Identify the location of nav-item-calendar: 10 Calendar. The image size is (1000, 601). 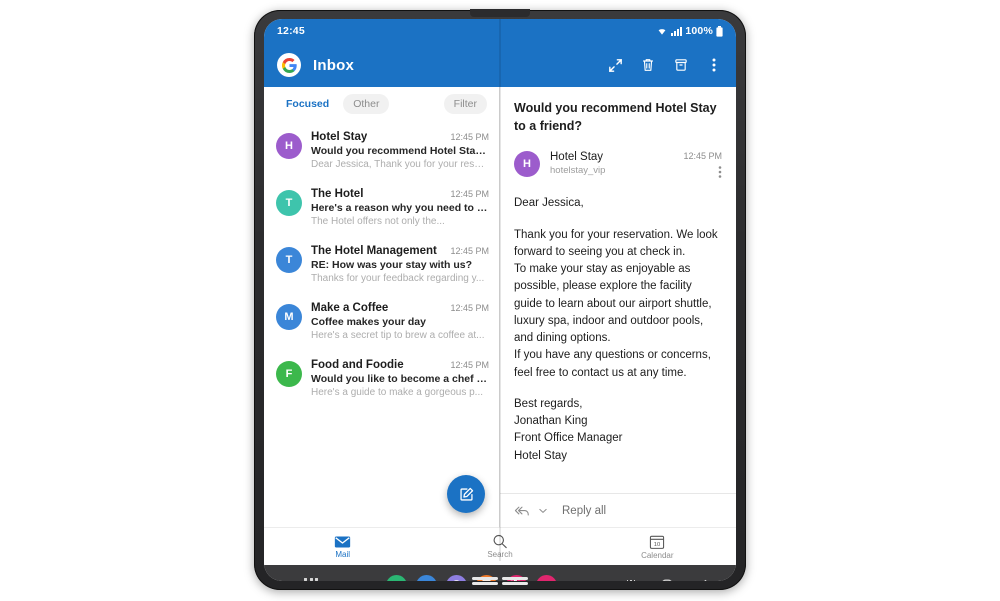
(657, 547).